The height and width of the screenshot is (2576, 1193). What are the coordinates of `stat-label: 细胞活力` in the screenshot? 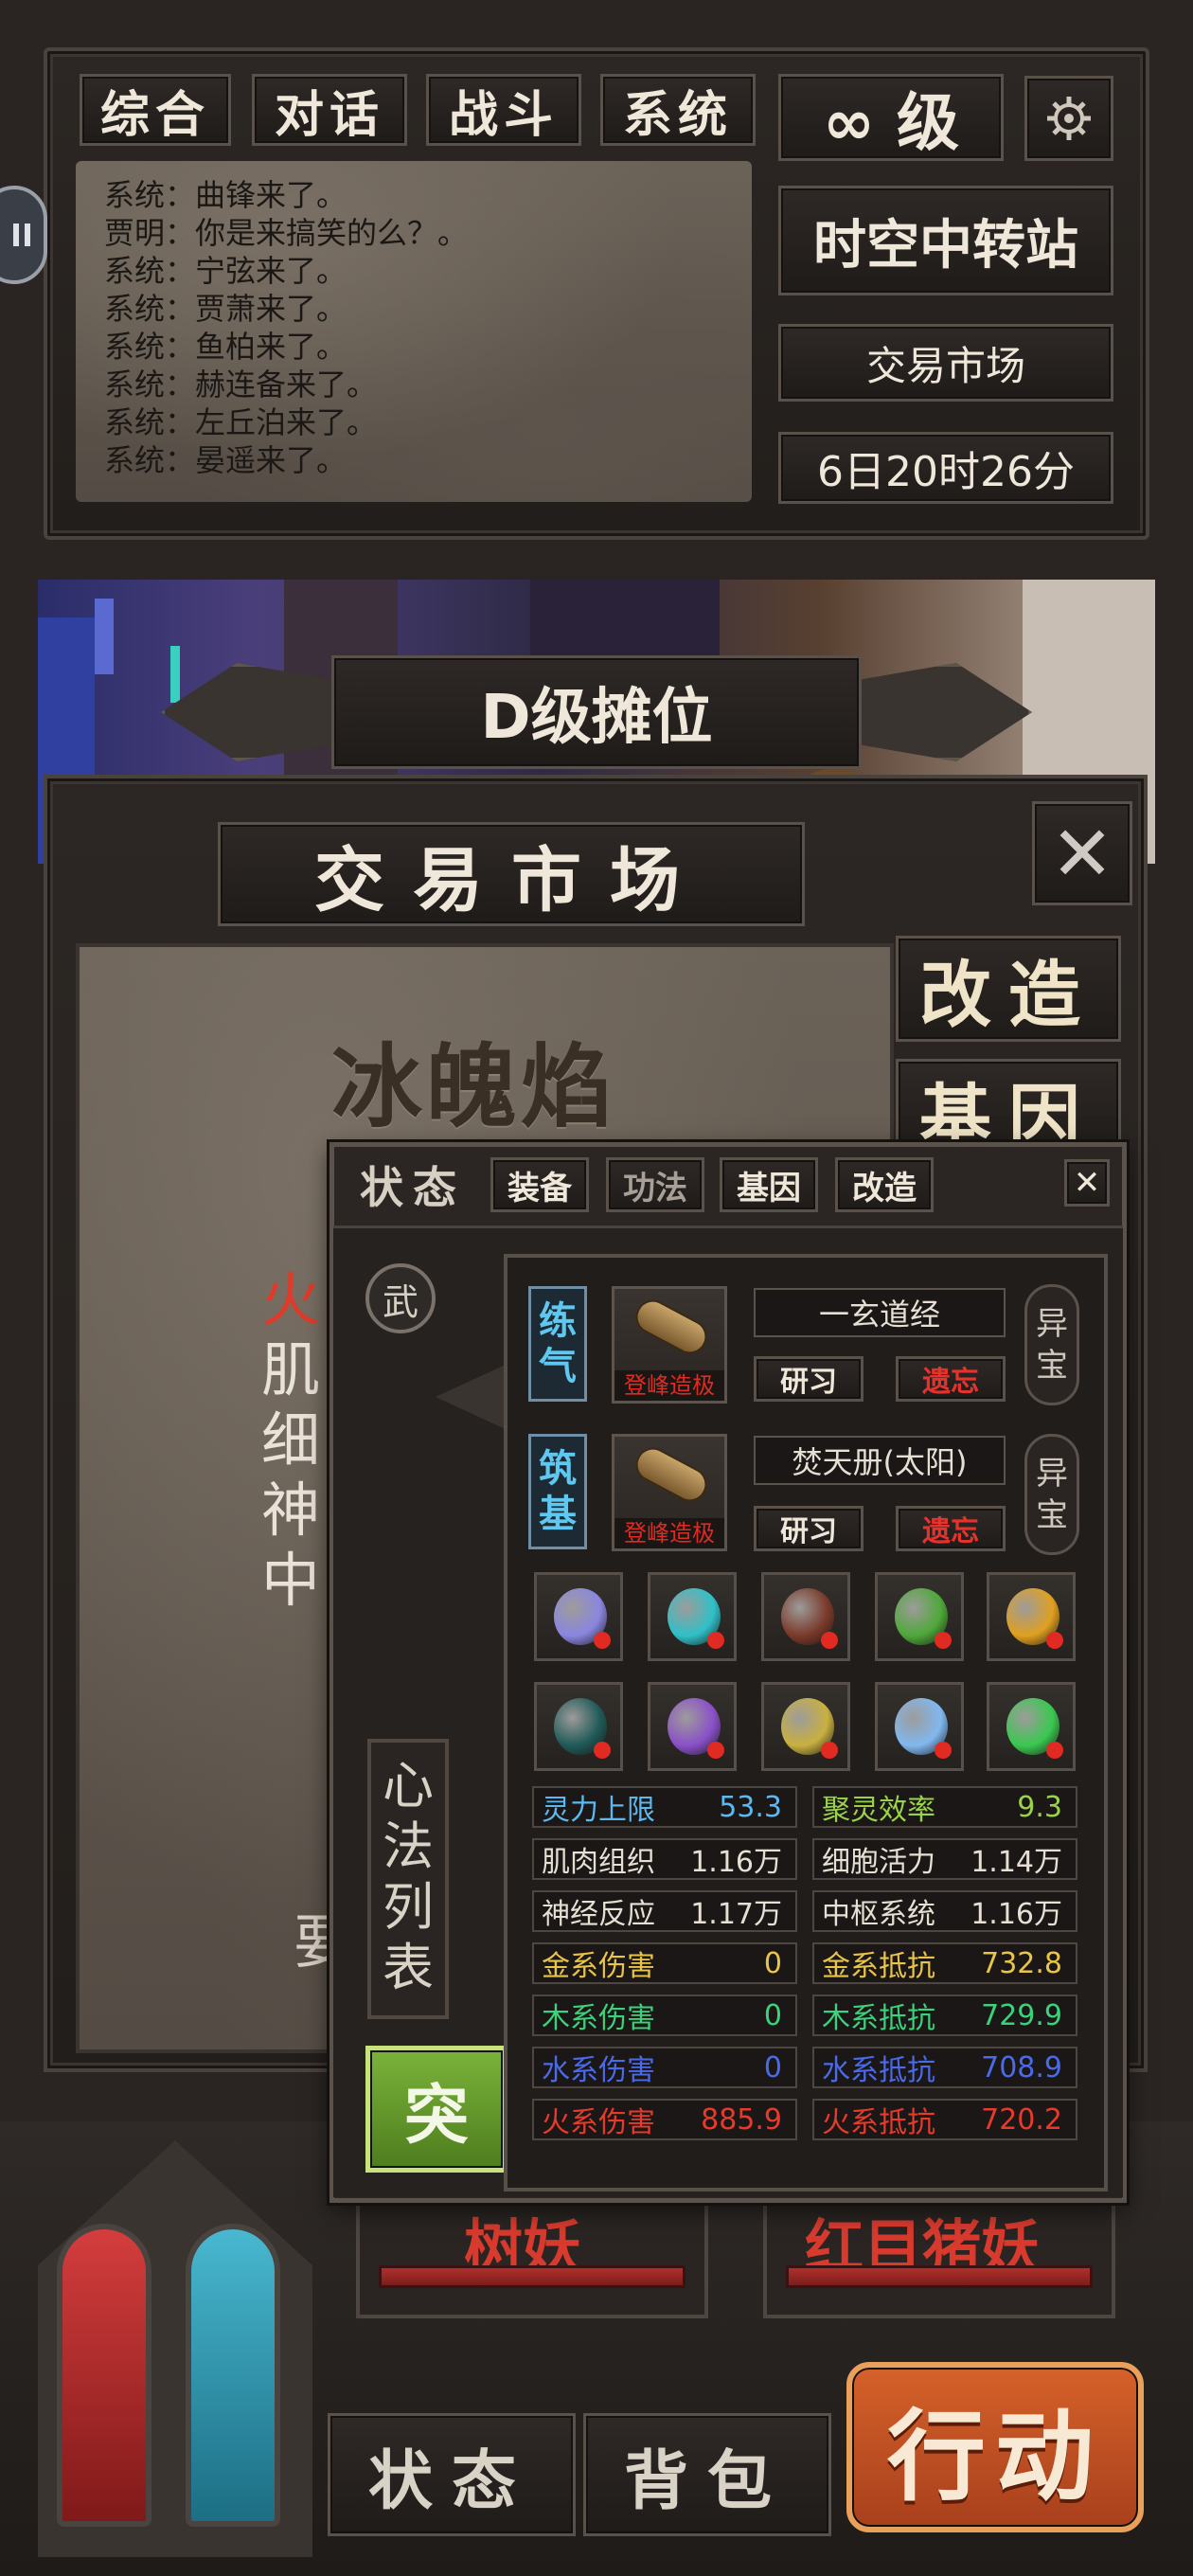 It's located at (878, 1862).